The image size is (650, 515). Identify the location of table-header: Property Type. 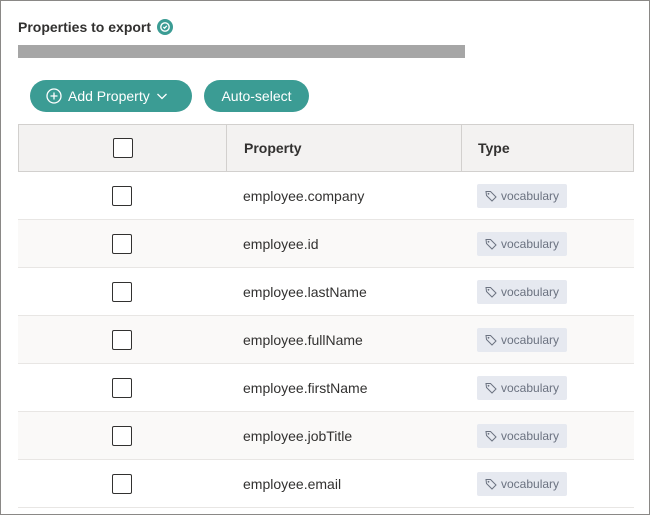
(326, 148).